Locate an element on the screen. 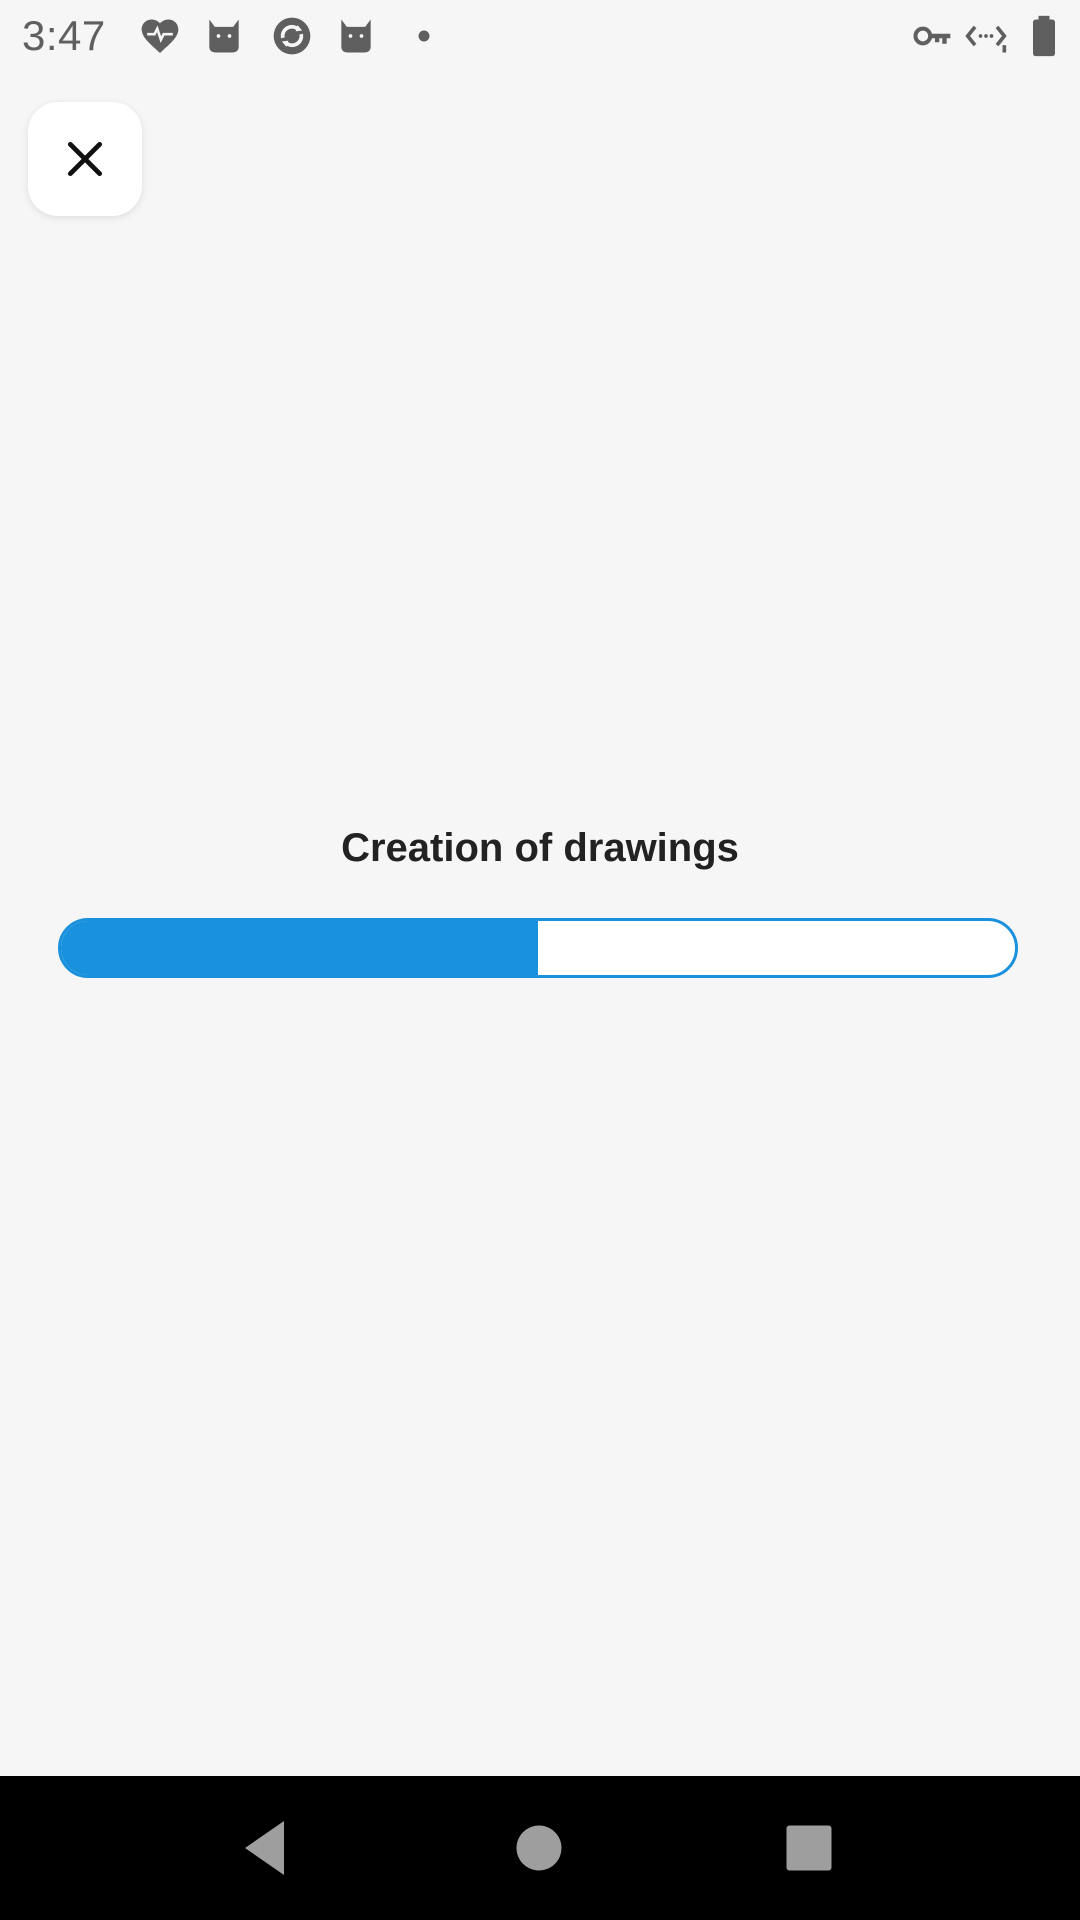 This screenshot has width=1080, height=1920. home-button is located at coordinates (539, 1848).